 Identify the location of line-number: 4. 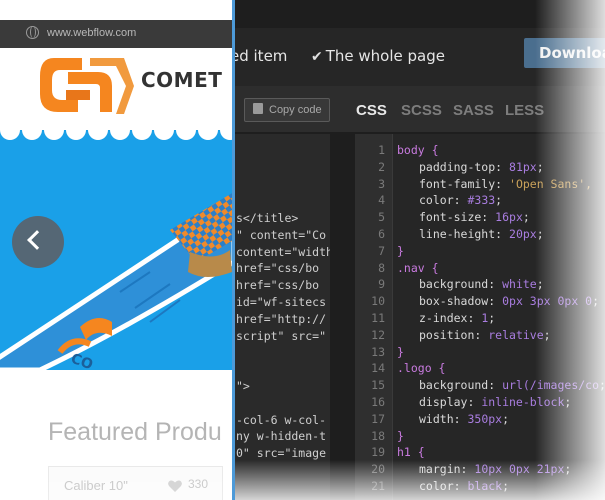
(381, 200).